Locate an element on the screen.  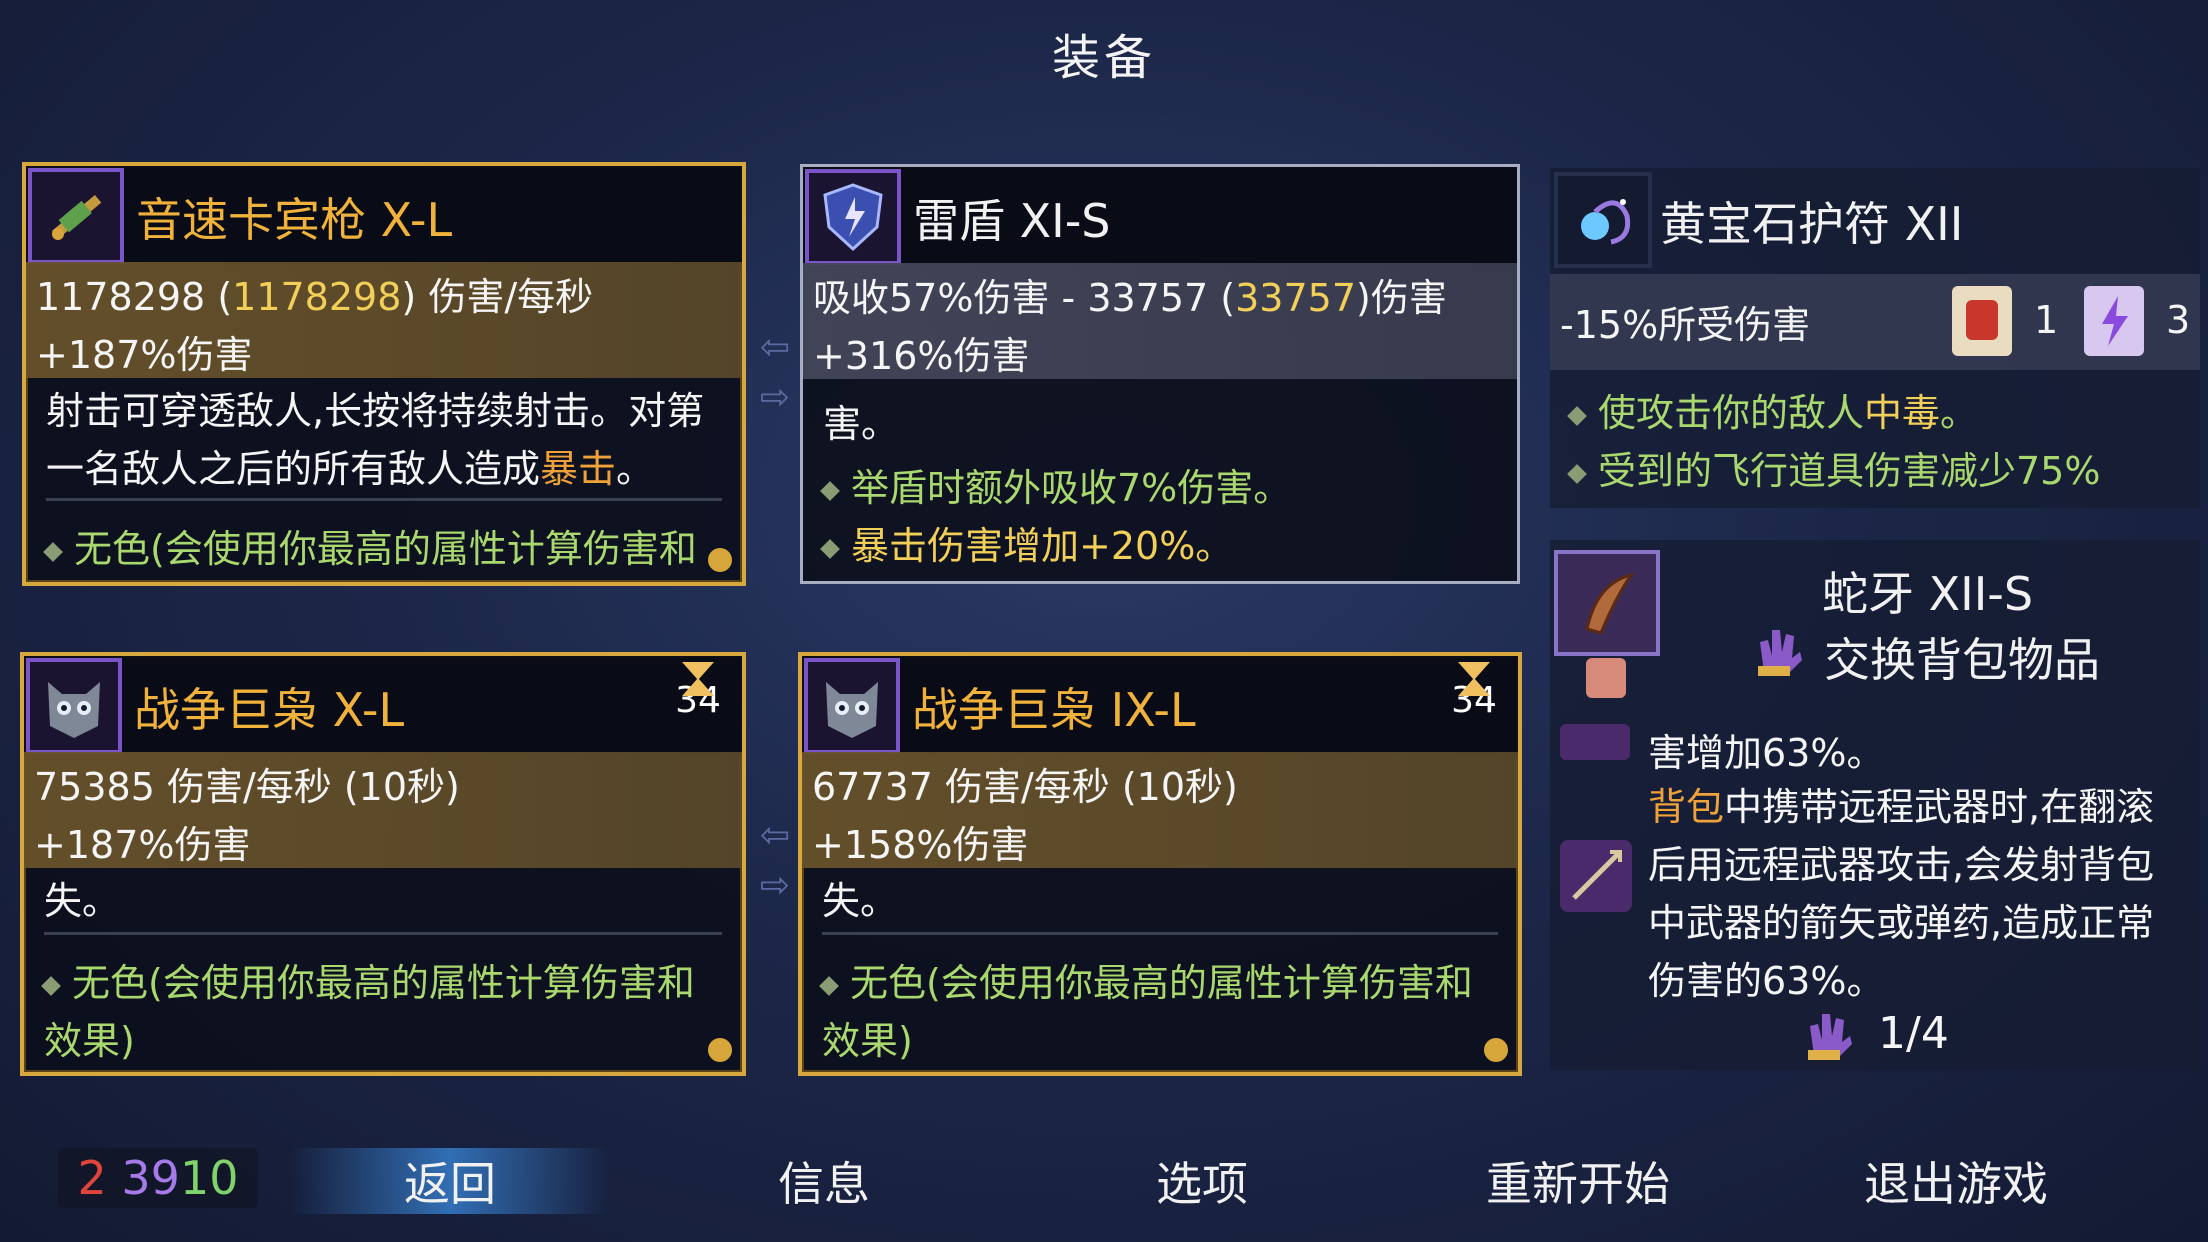
damage-bonus: +158%伤害 is located at coordinates (920, 845).